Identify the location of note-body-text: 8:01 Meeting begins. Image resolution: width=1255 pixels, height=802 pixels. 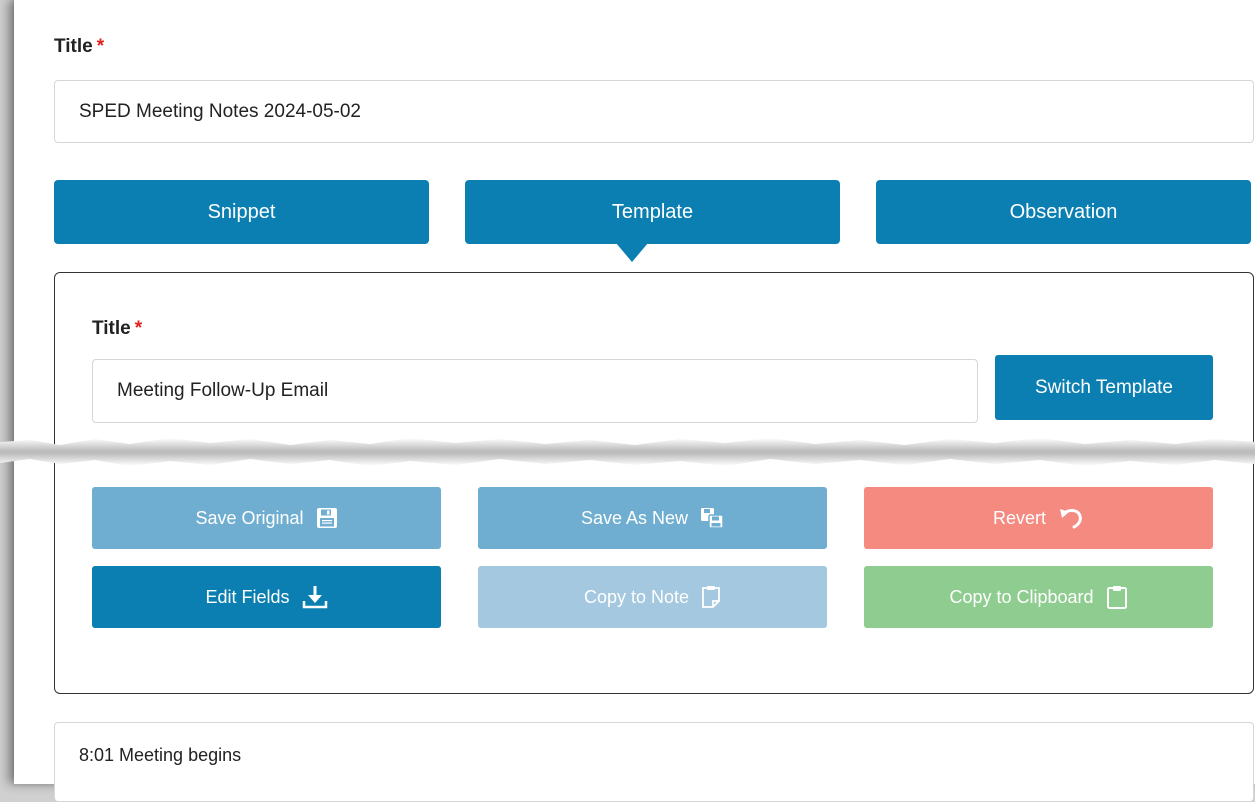
(160, 755).